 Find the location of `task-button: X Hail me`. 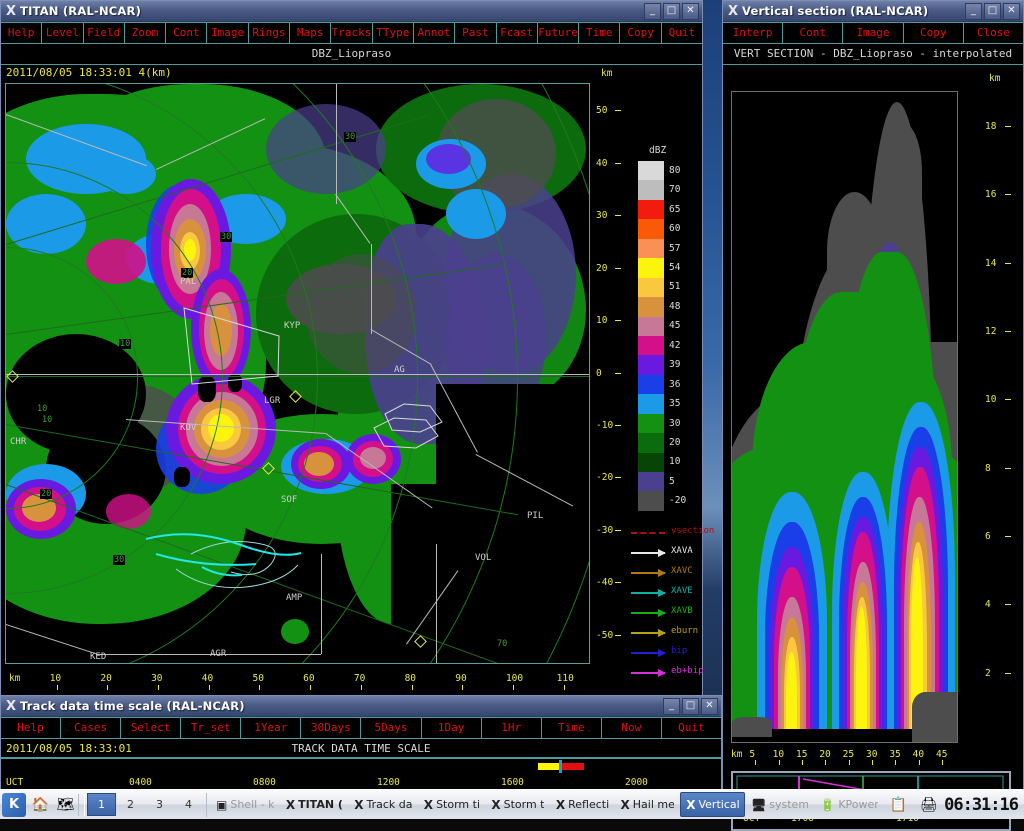

task-button: X Hail me is located at coordinates (648, 804).